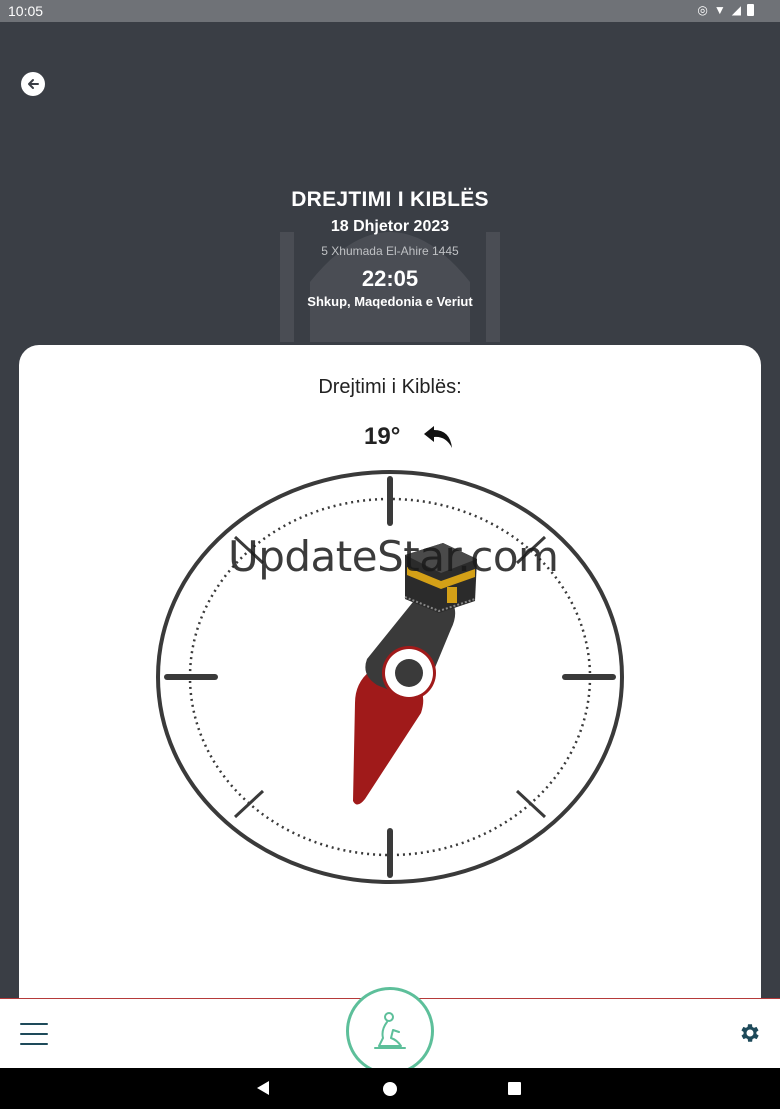  I want to click on current-time: 22:05, so click(390, 278).